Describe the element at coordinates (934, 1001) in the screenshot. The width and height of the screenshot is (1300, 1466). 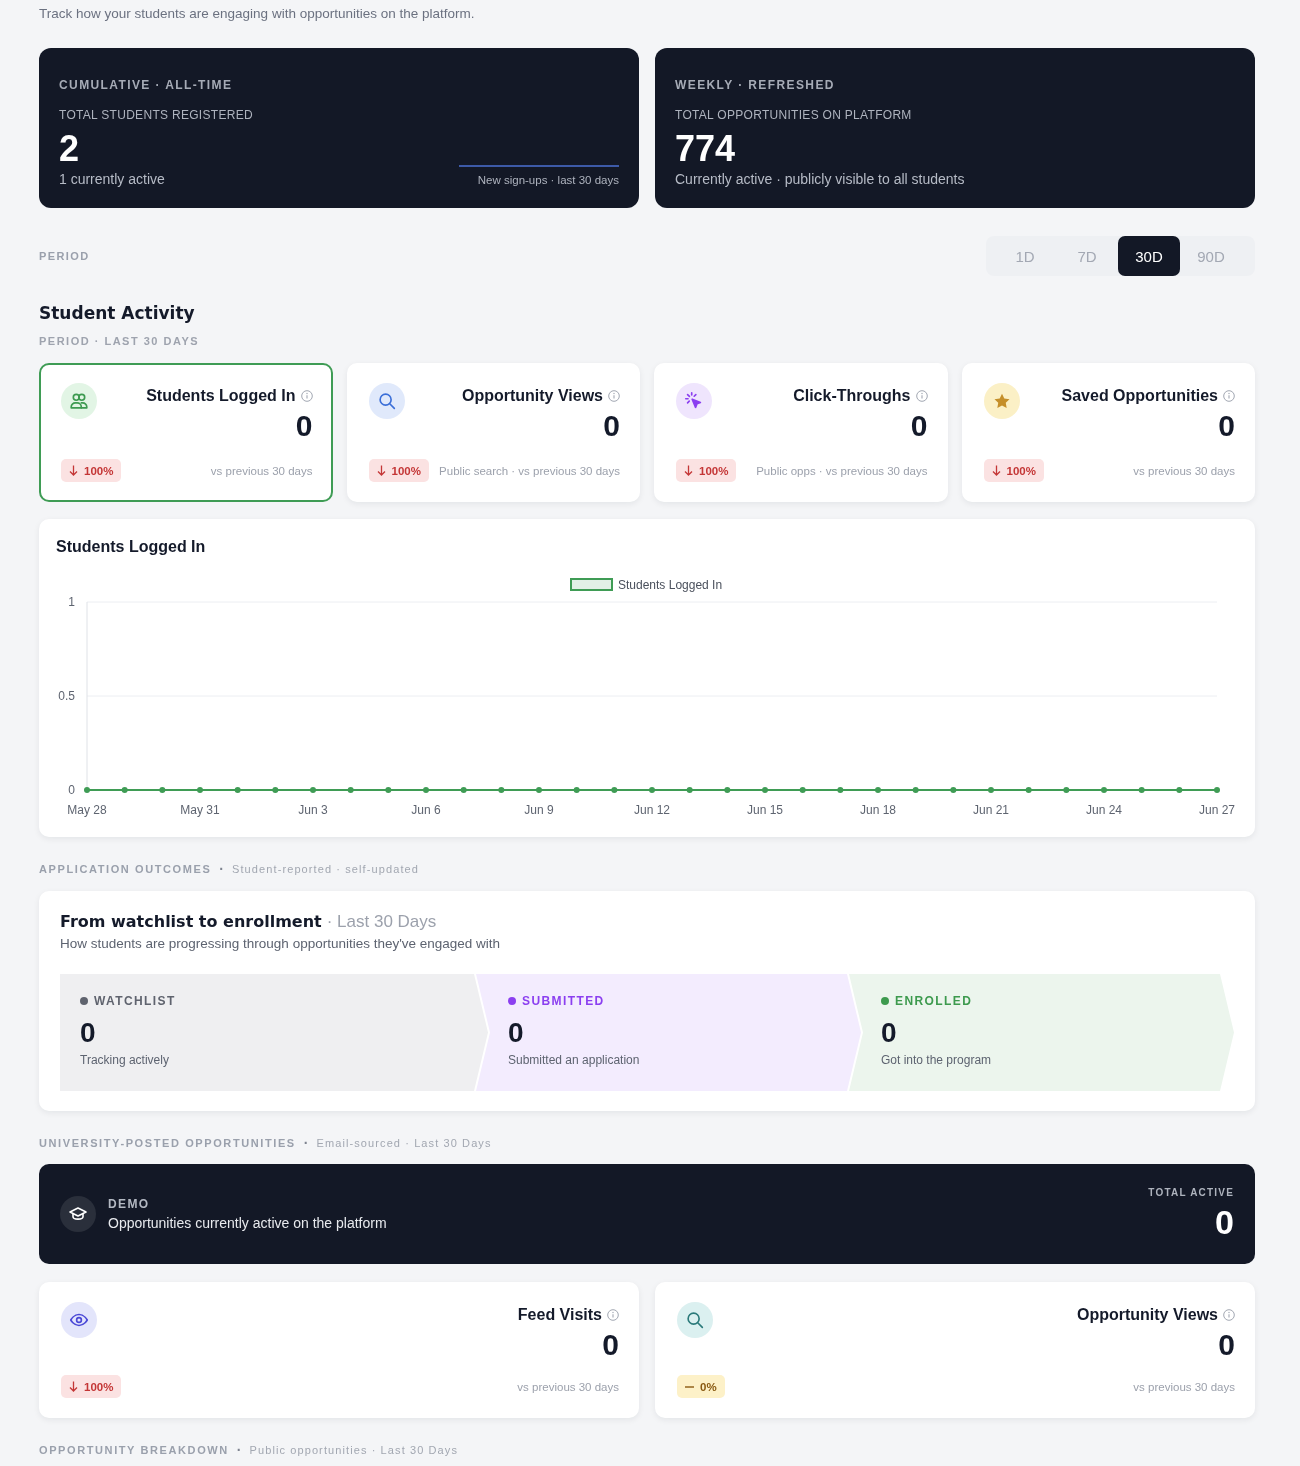
I see `stage-label: ENROLLED` at that location.